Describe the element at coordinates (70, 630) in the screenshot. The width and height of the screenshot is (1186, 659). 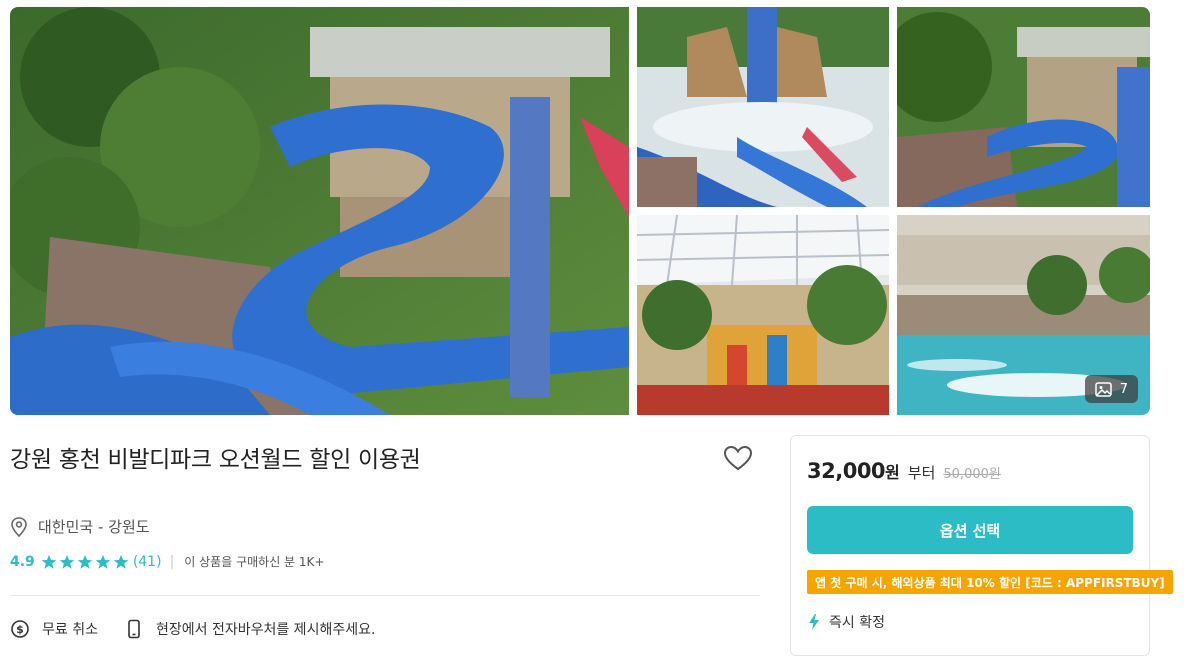
I see `free-cancel-label: 무료 취소` at that location.